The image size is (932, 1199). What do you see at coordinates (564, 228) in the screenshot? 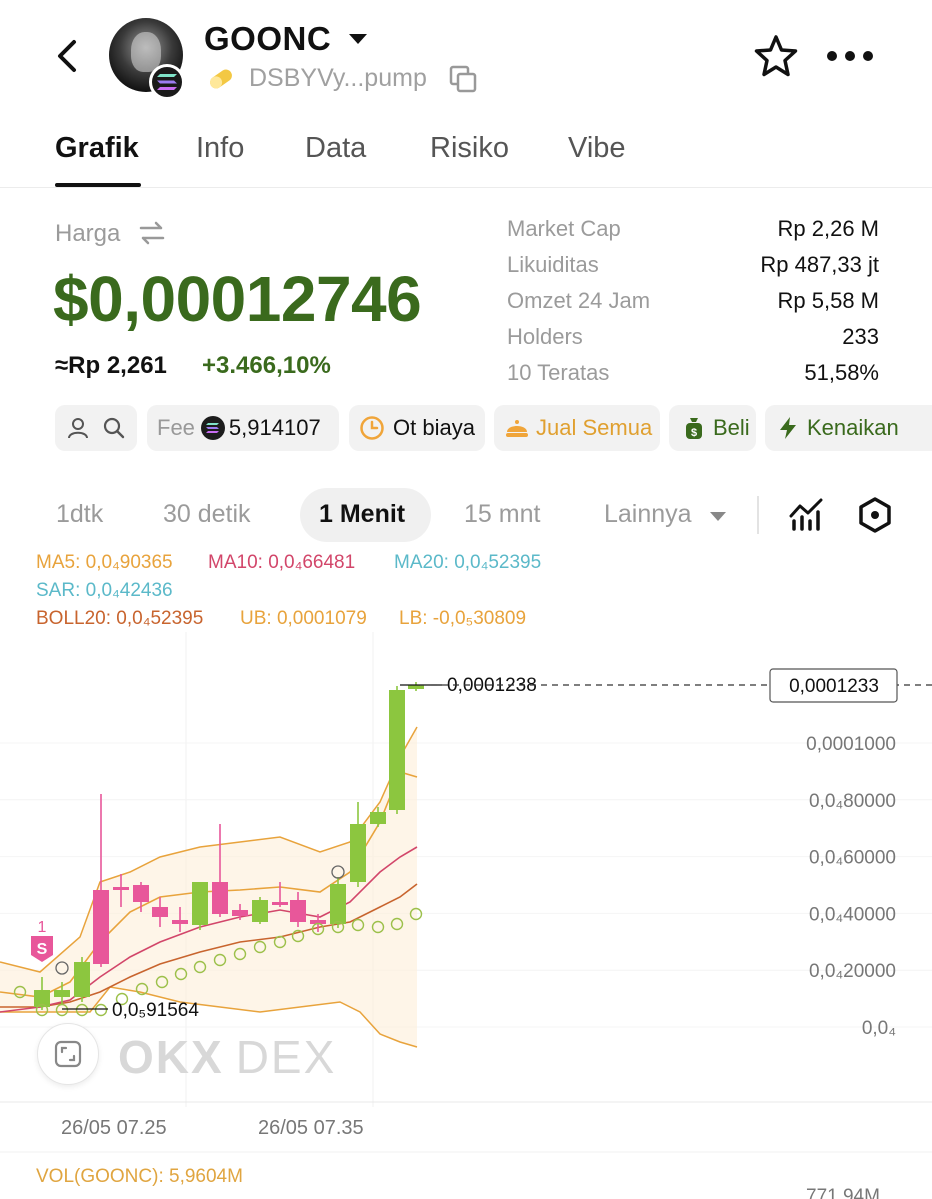
I see `stat-label: Market Cap` at bounding box center [564, 228].